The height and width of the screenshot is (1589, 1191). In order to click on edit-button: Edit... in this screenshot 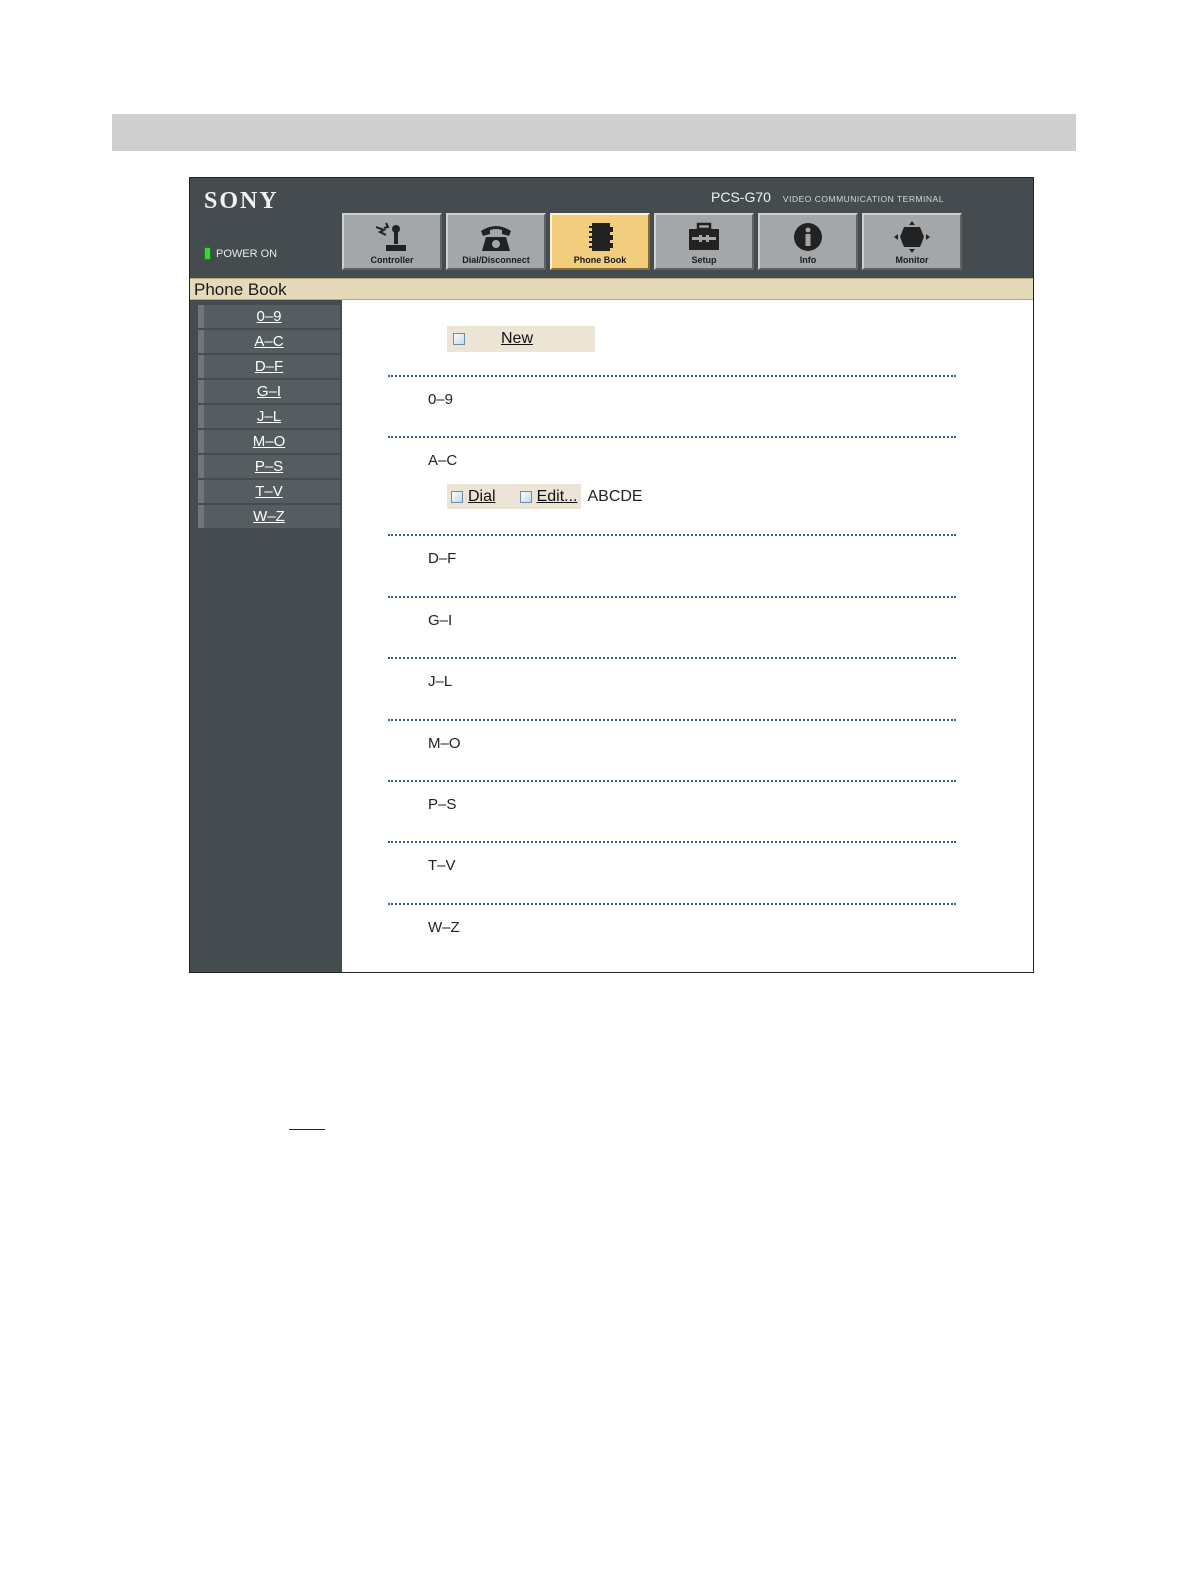, I will do `click(540, 496)`.